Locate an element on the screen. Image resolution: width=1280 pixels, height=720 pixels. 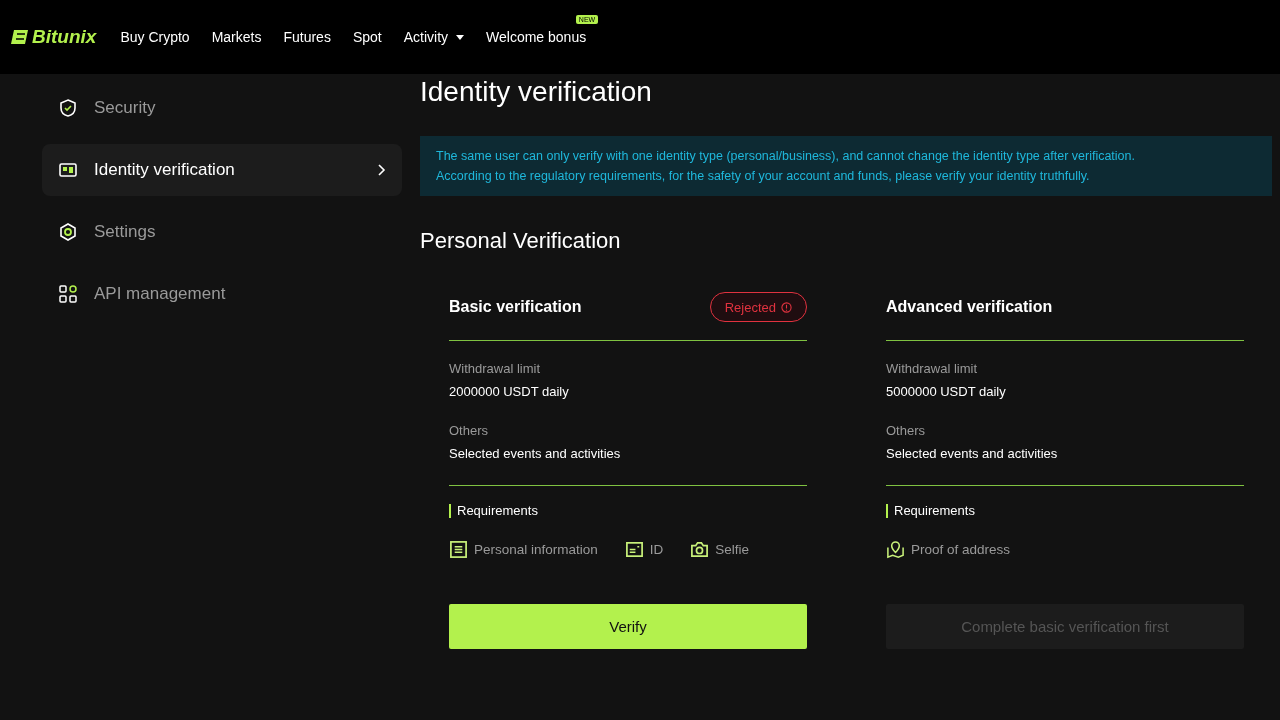
map-pin-icon is located at coordinates (895, 549).